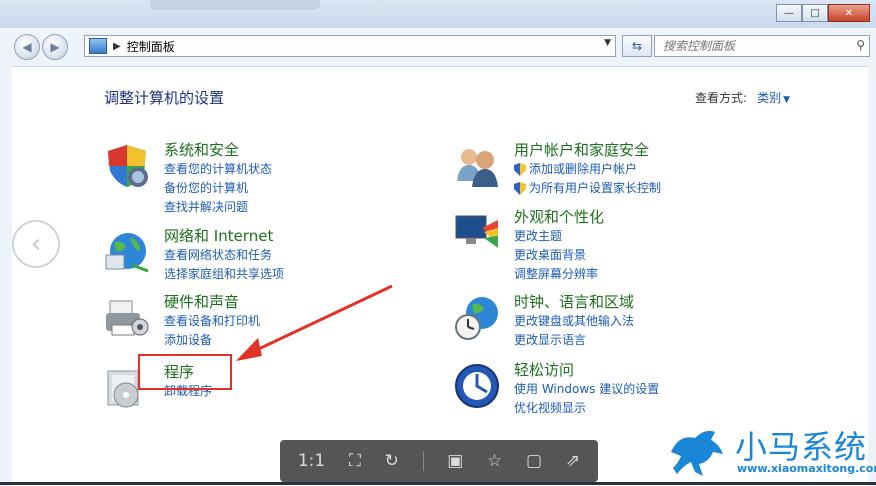  I want to click on watermark-url: www.xiaomaxitong.com, so click(806, 468).